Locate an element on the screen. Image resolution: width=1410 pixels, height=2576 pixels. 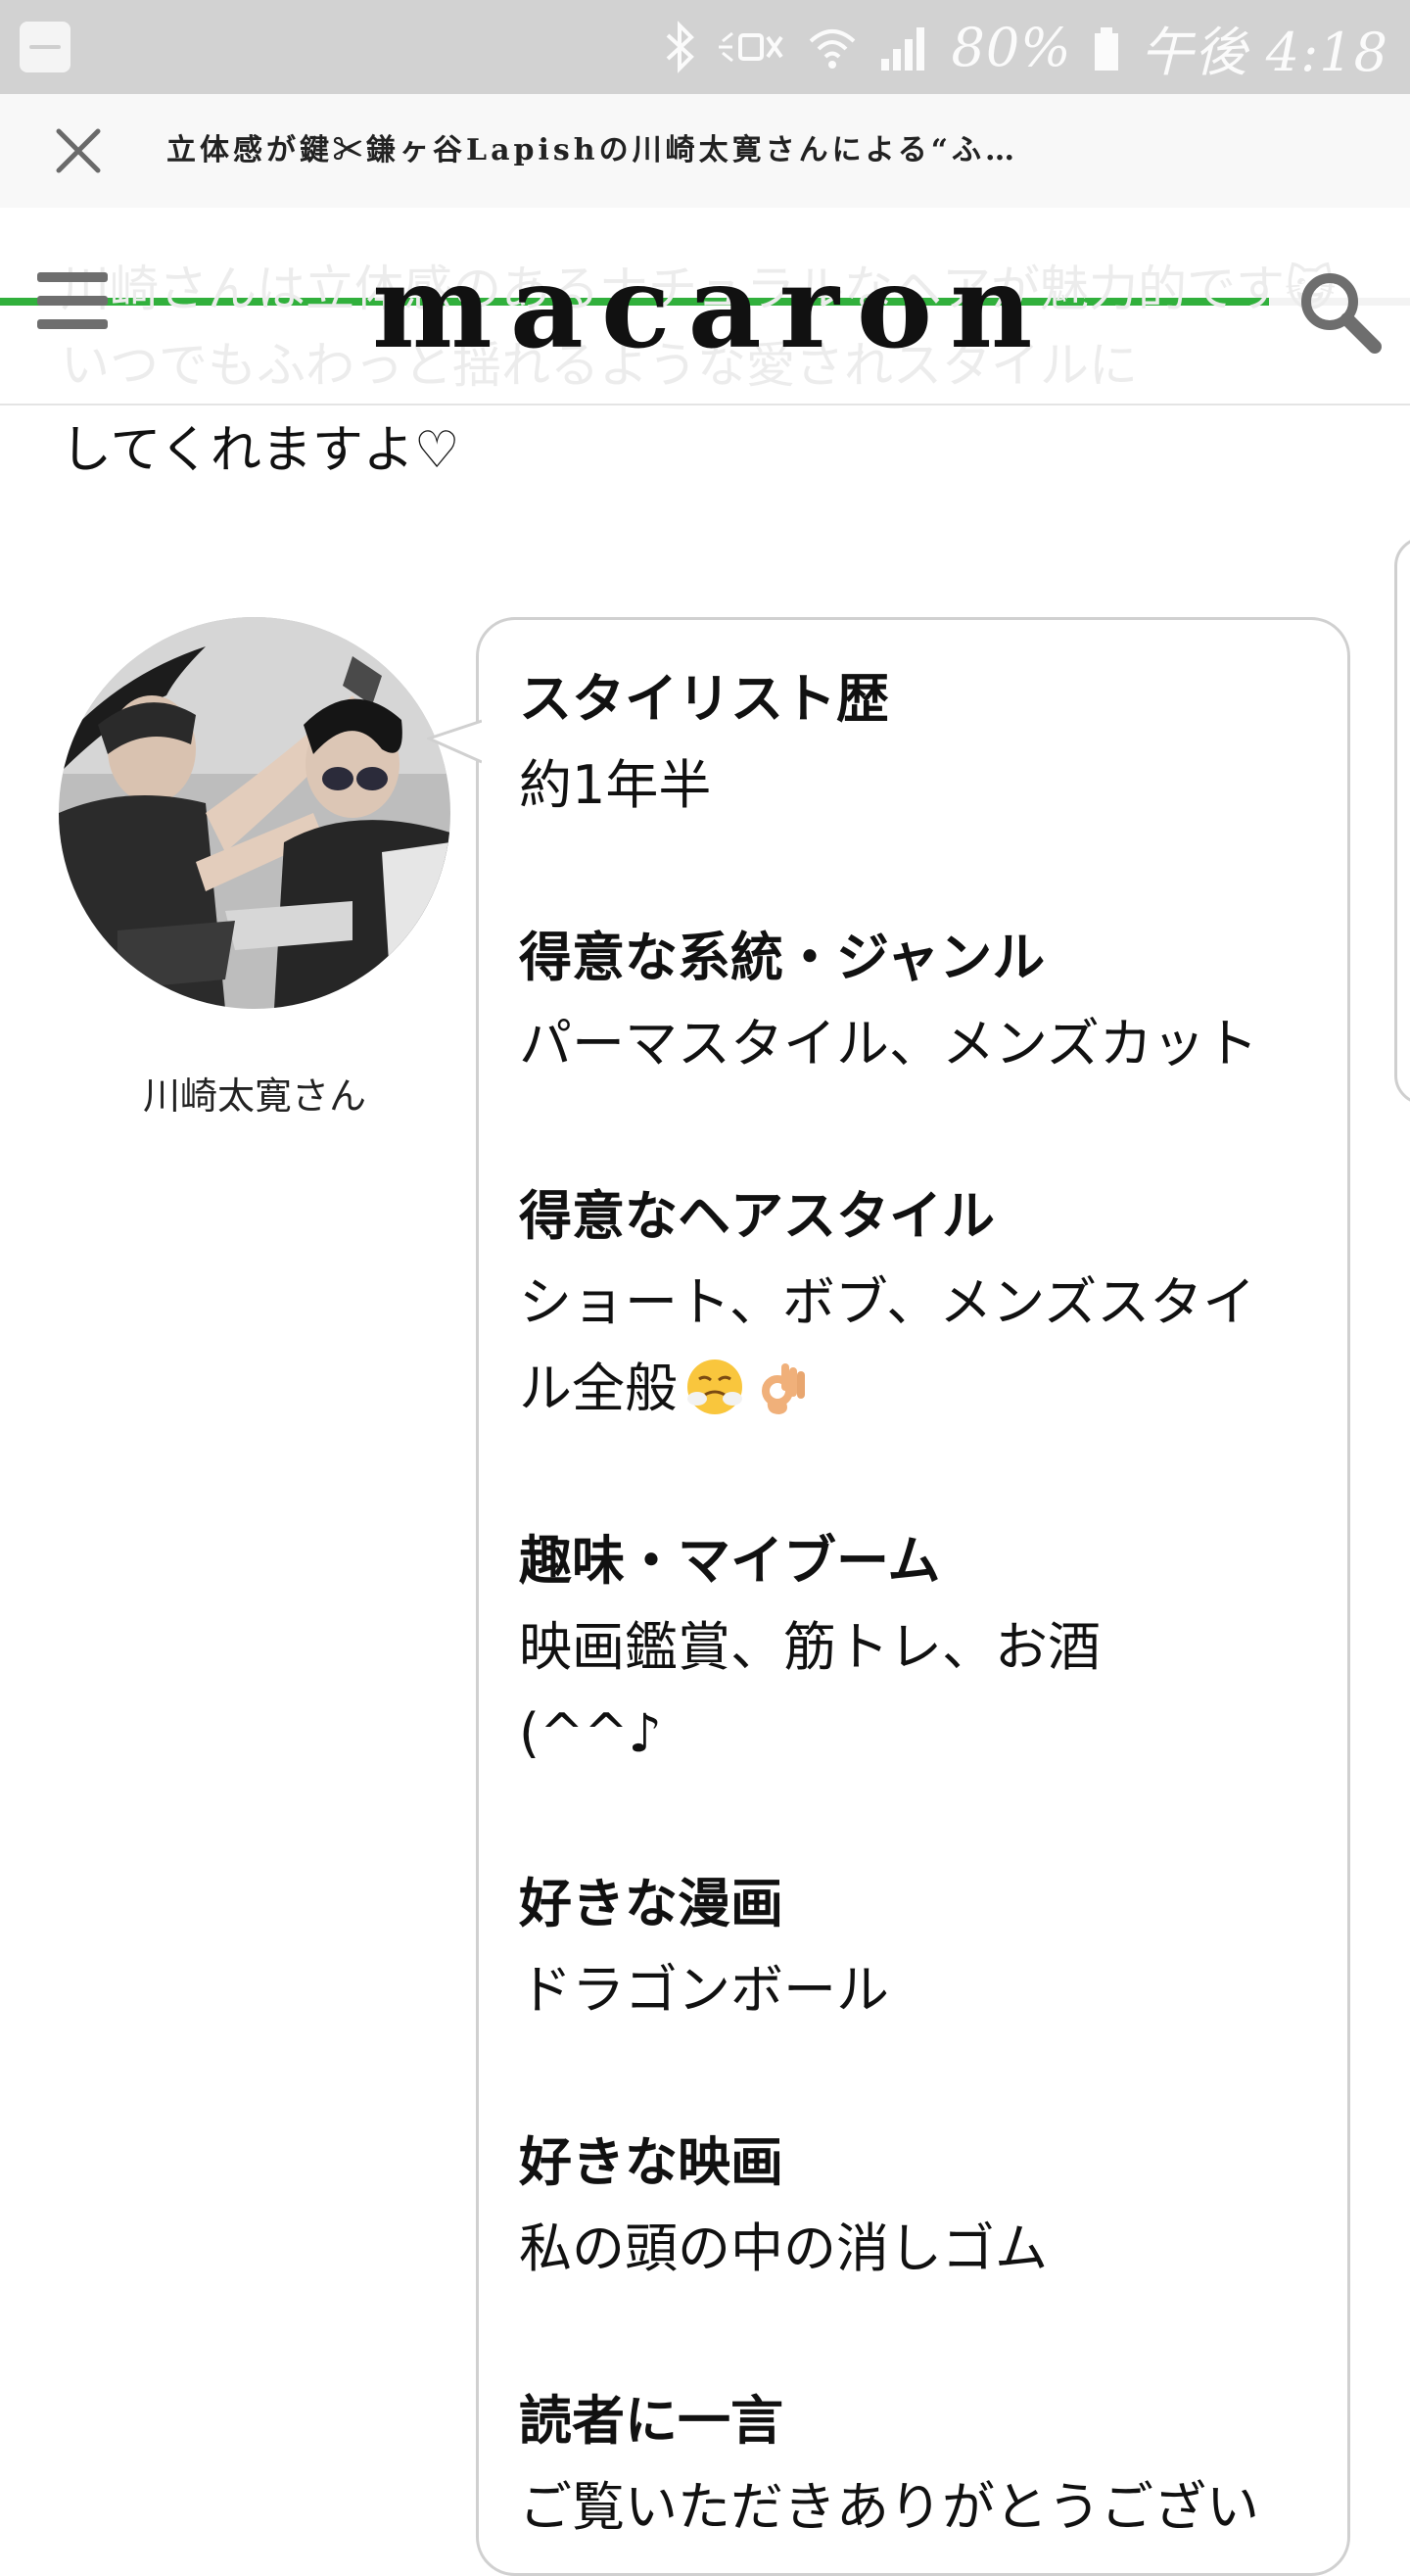
site-logo: macaron is located at coordinates (710, 307).